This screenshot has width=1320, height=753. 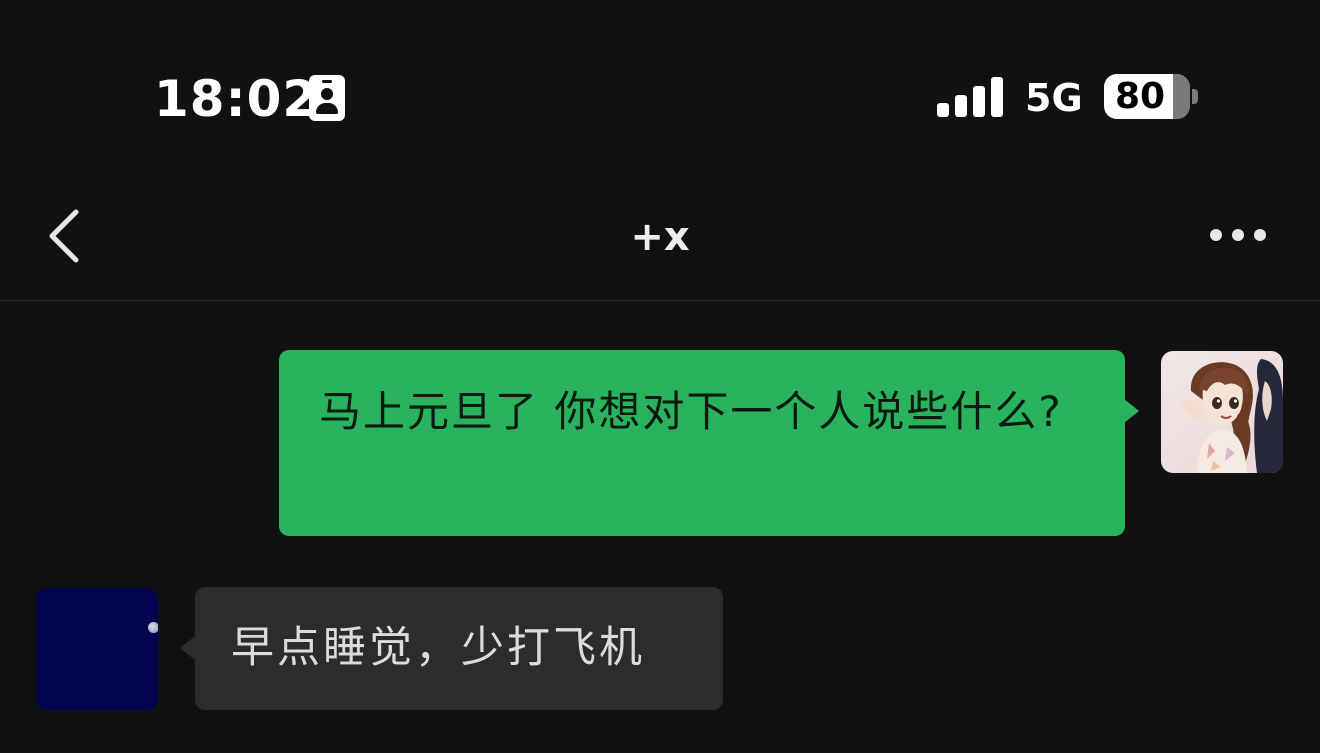 What do you see at coordinates (97, 649) in the screenshot?
I see `contact-avatar` at bounding box center [97, 649].